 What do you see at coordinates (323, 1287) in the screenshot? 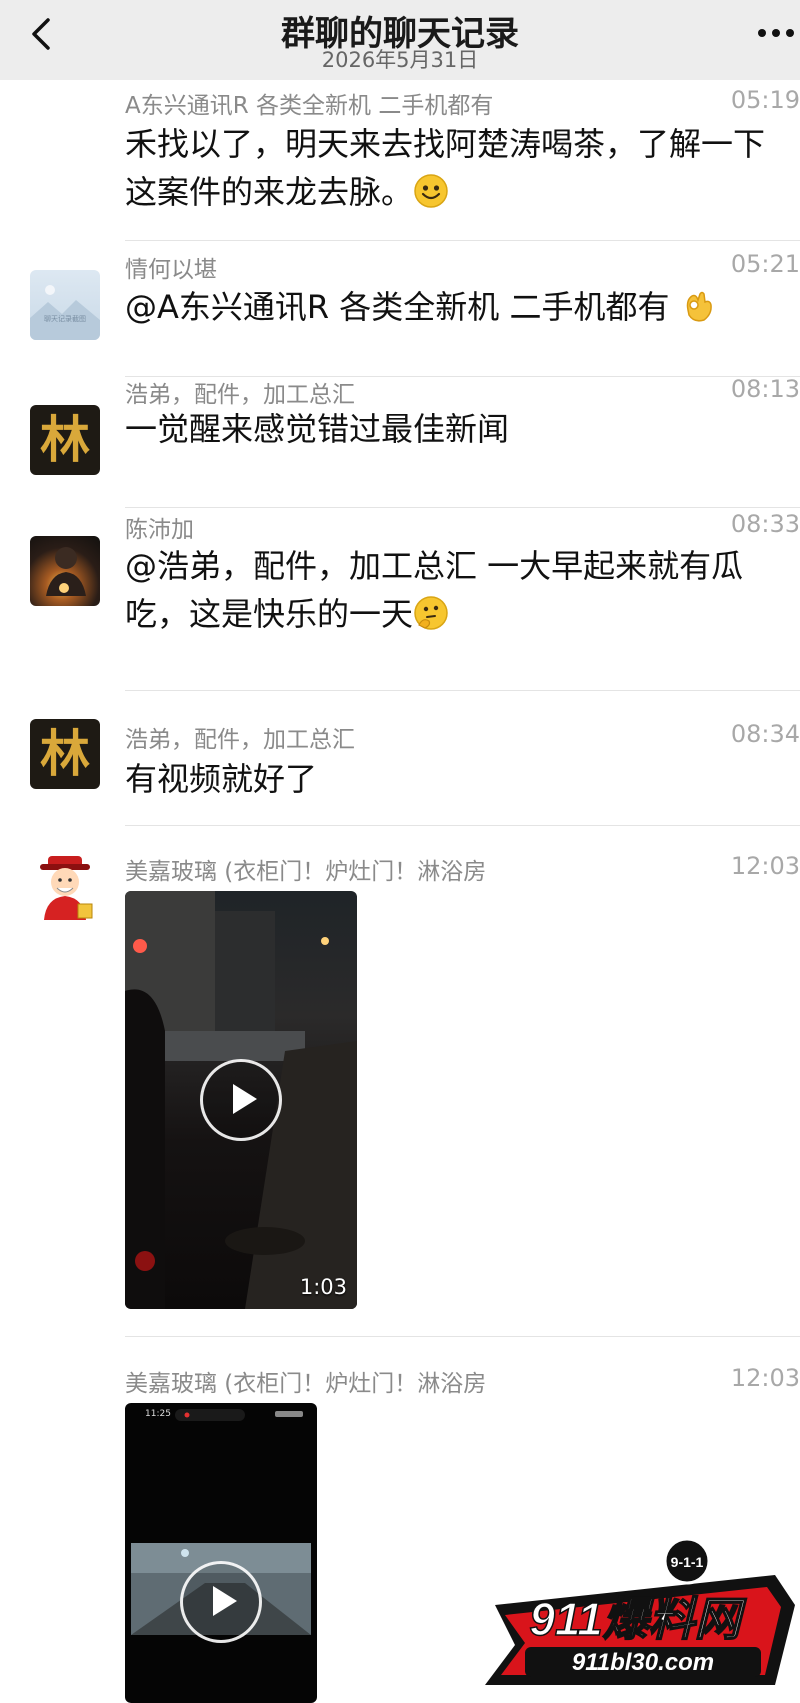
I see `video-duration: 1:03` at bounding box center [323, 1287].